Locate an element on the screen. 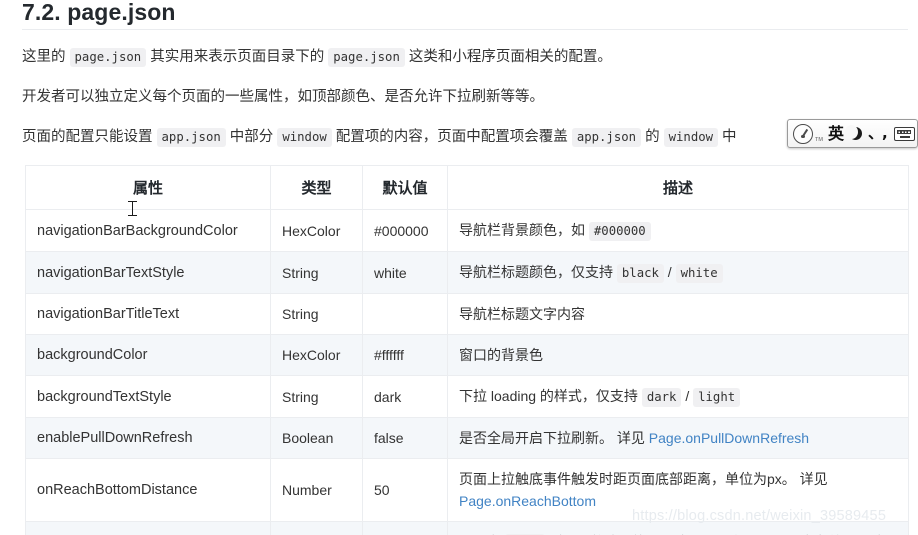 Image resolution: width=918 pixels, height=535 pixels. text-run: 页面上拉触底事件触发时距页面底部距离，单位为px。 详见 is located at coordinates (643, 479).